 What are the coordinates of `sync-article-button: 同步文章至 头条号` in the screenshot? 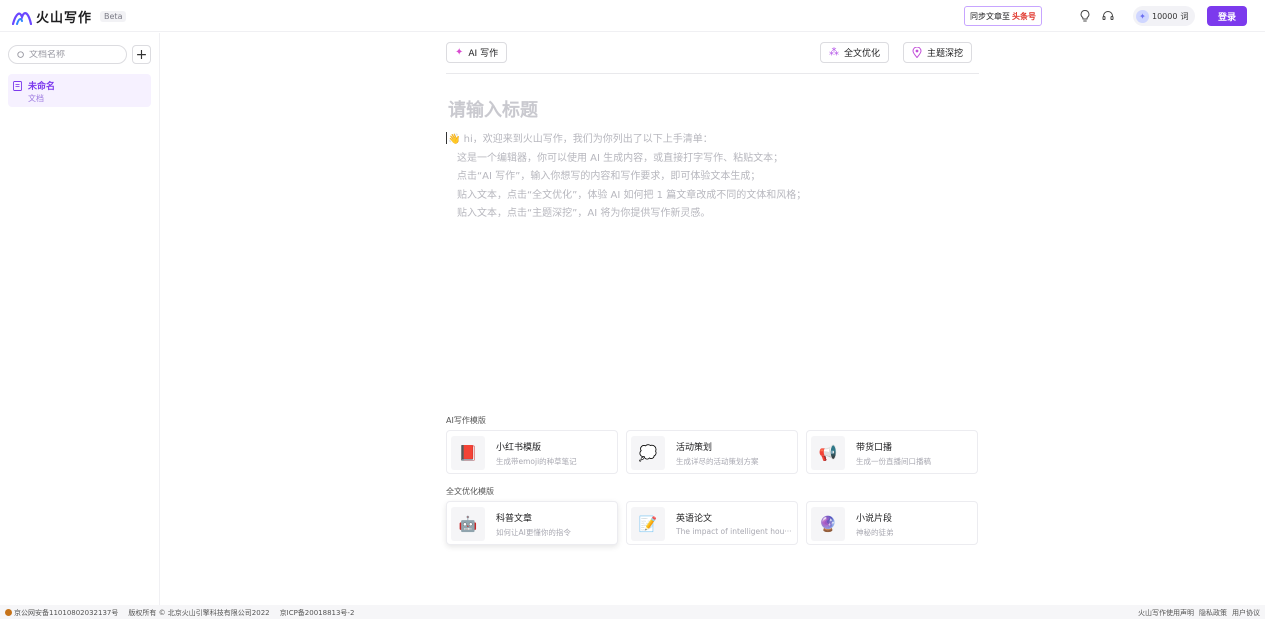 It's located at (1003, 16).